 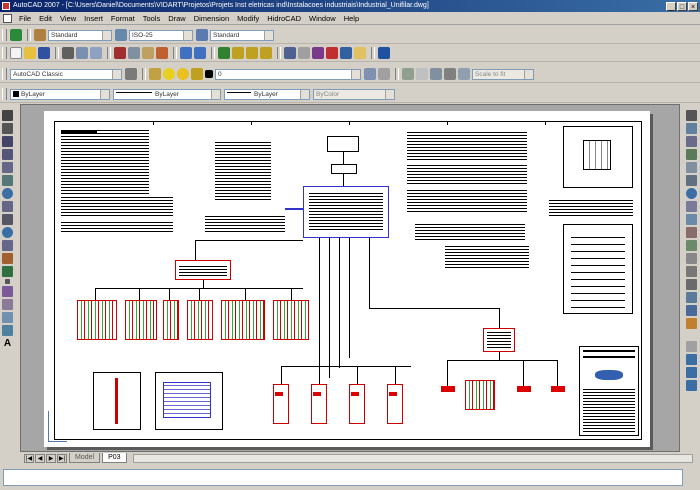 What do you see at coordinates (7, 206) in the screenshot?
I see `revision-cloud-tool-icon` at bounding box center [7, 206].